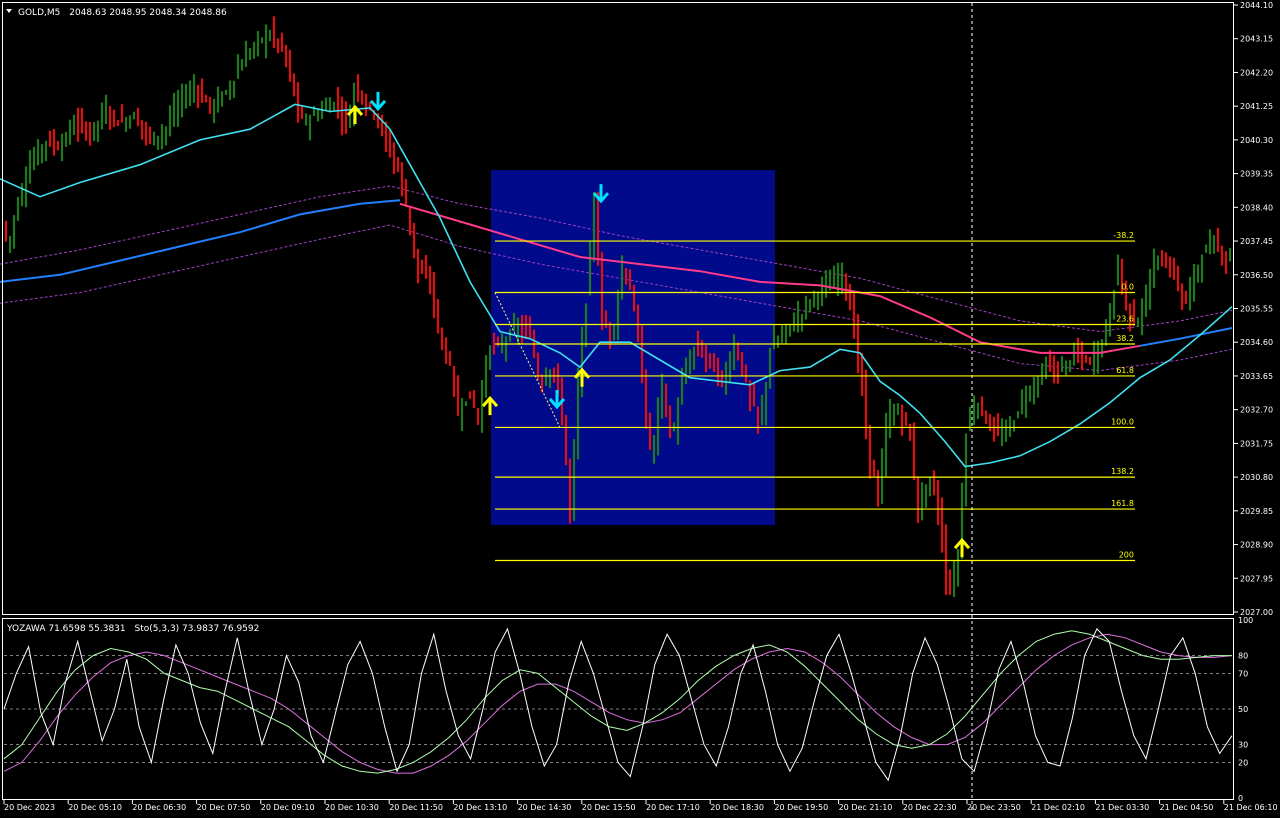 The width and height of the screenshot is (1280, 818). What do you see at coordinates (930, 807) in the screenshot?
I see `time-tick-label: 20 Dec 22:30` at bounding box center [930, 807].